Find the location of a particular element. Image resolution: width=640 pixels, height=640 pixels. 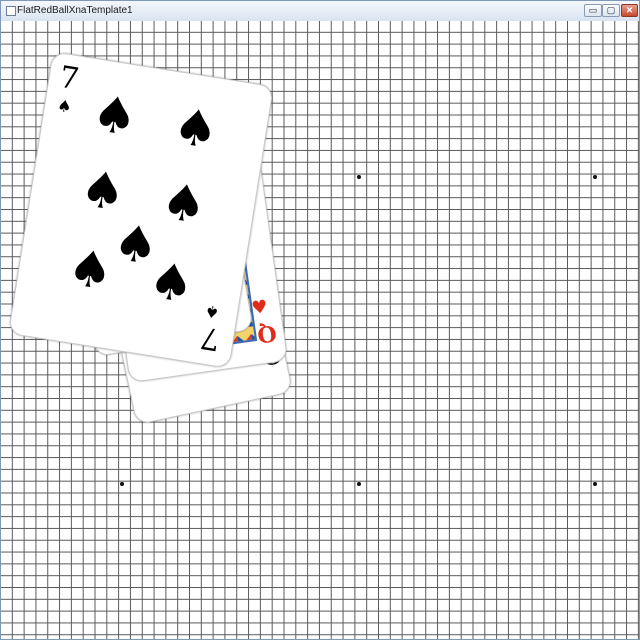

window-title: FlatRedBallXnaTemplate1 is located at coordinates (75, 10).